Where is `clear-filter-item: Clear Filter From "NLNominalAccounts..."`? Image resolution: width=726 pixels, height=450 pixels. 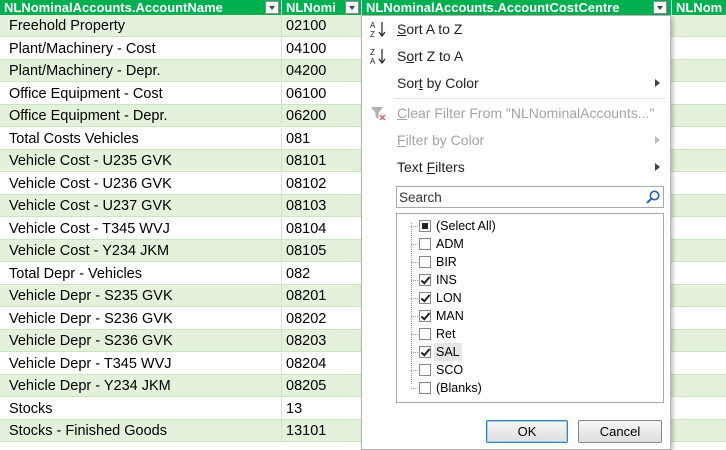
clear-filter-item: Clear Filter From "NLNominalAccounts..." is located at coordinates (516, 113).